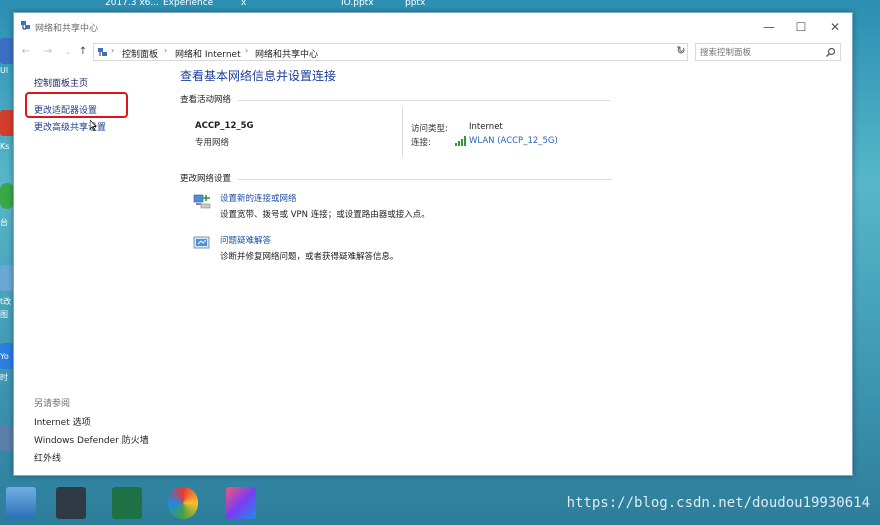 This screenshot has width=880, height=525. What do you see at coordinates (208, 53) in the screenshot?
I see `breadcrumb-network-internet: 网络和 Internet` at bounding box center [208, 53].